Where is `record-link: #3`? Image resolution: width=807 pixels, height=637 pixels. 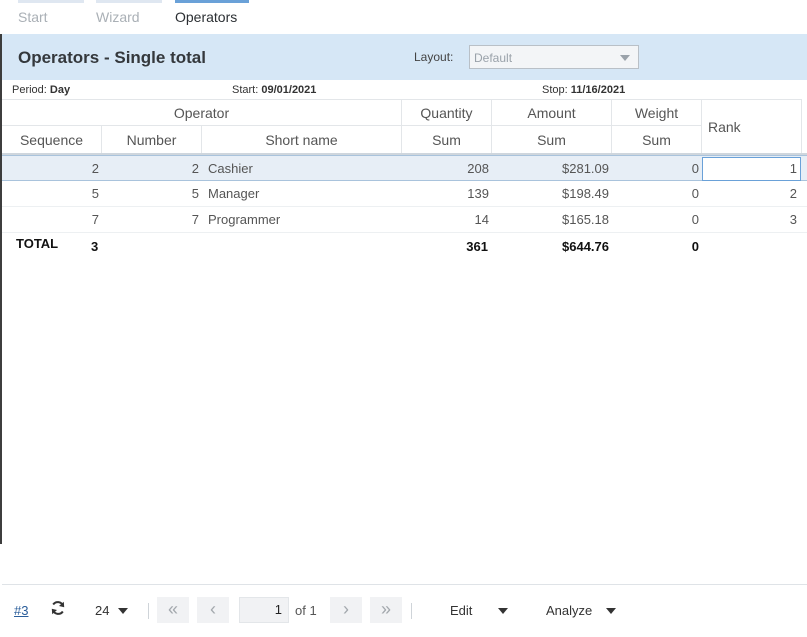
record-link: #3 is located at coordinates (21, 610).